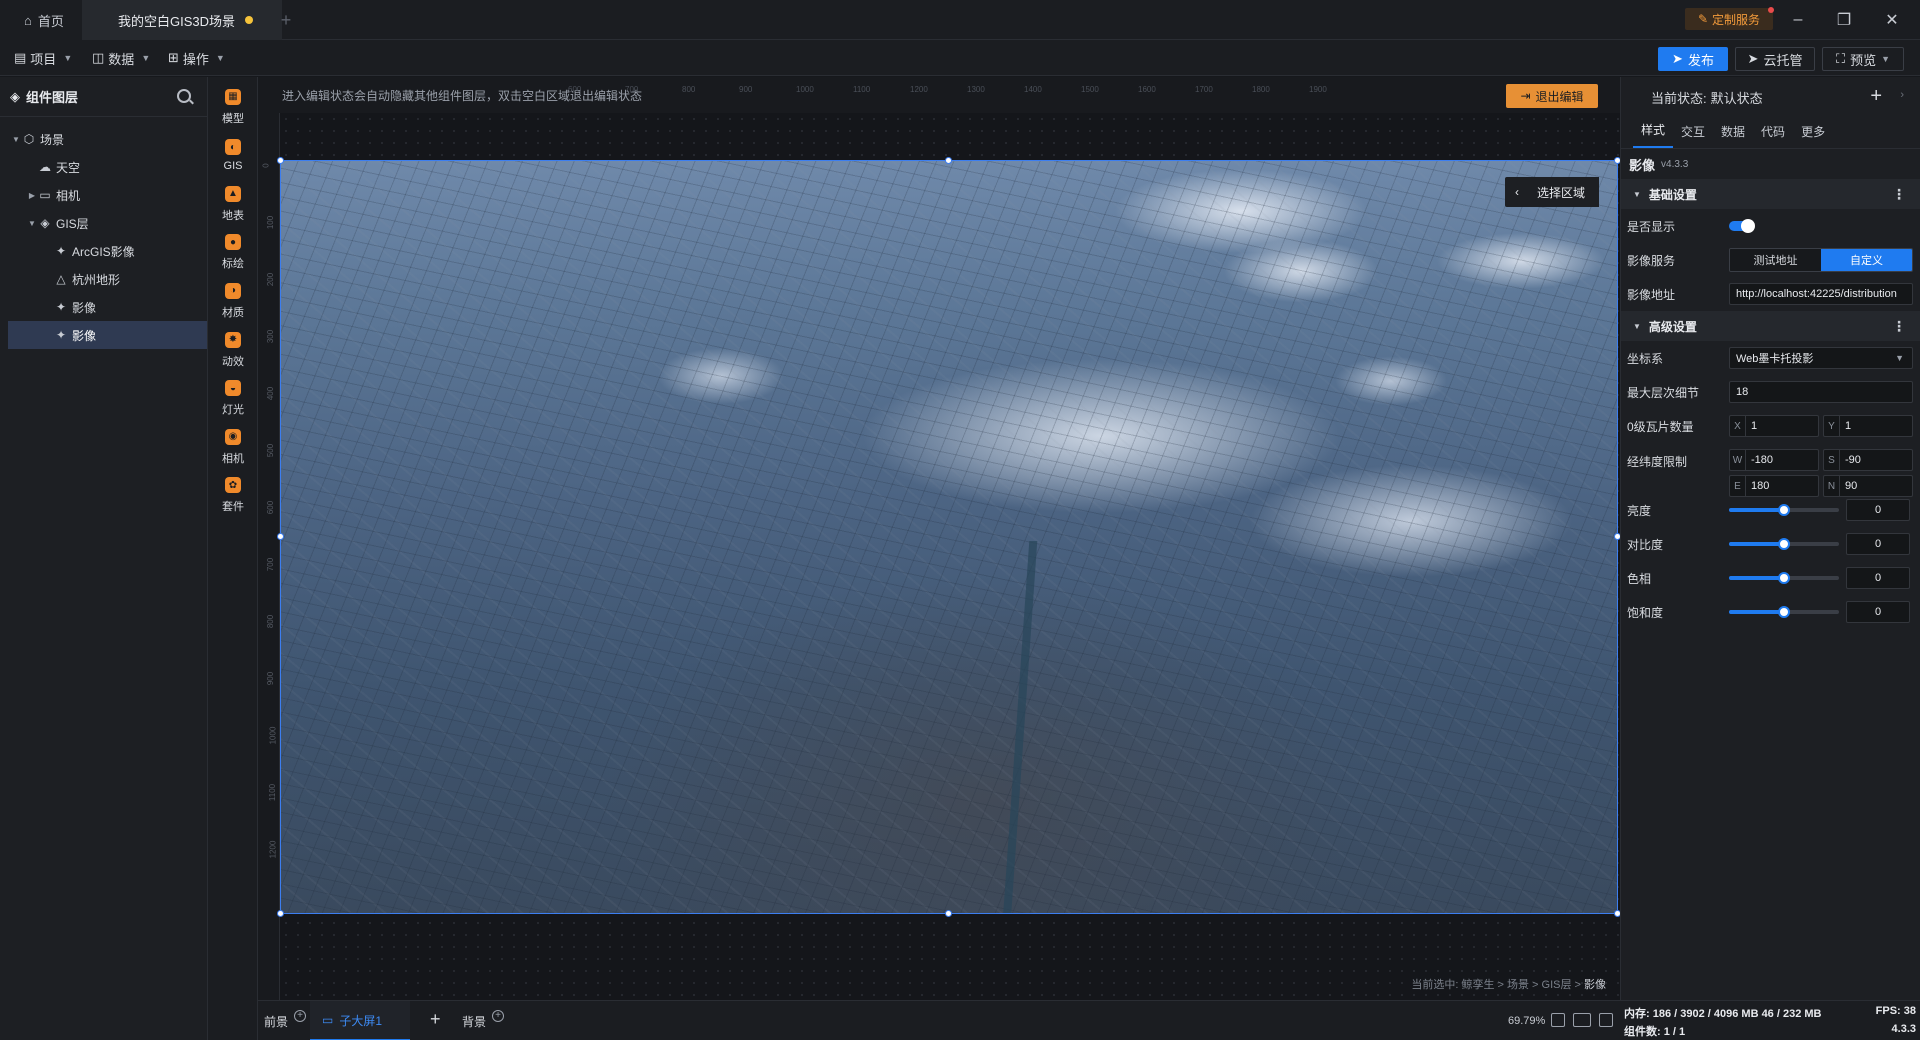  I want to click on terminal-icon, so click(1606, 1020).